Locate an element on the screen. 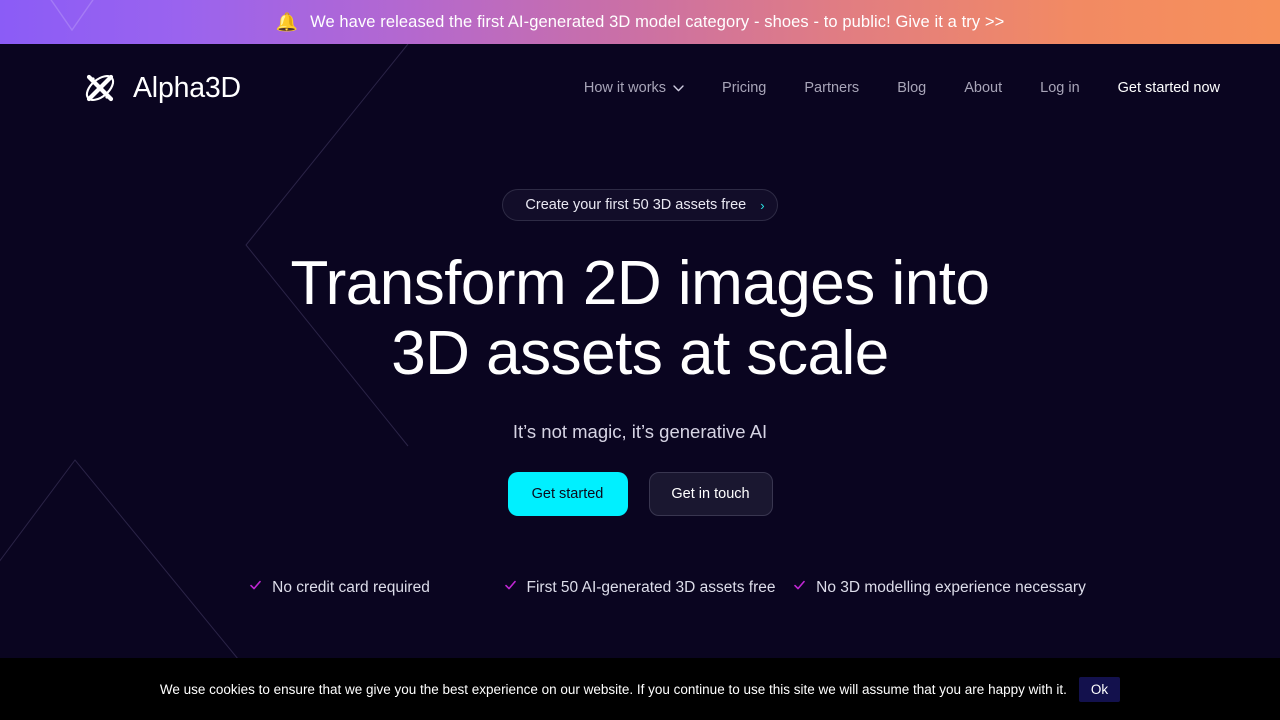  logo: Alpha3D is located at coordinates (160, 88).